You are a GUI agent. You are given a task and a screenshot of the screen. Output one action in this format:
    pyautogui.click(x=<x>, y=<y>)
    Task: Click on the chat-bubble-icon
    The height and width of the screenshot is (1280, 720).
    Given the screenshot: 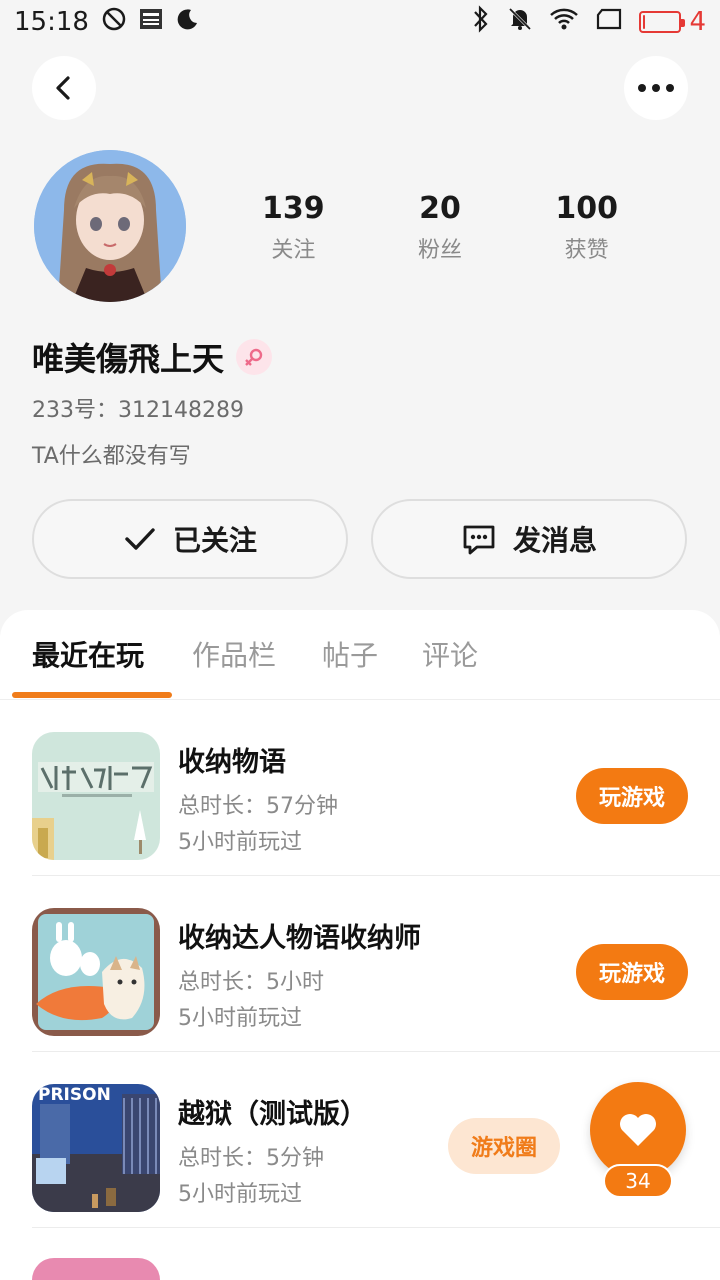 What is the action you would take?
    pyautogui.click(x=479, y=540)
    